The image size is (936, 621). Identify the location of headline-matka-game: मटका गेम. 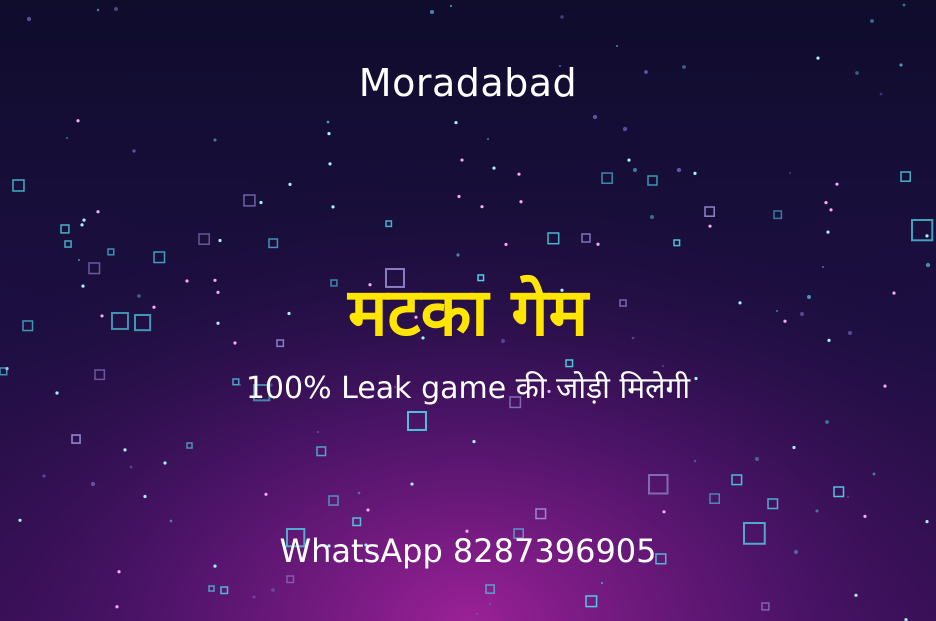
(468, 312).